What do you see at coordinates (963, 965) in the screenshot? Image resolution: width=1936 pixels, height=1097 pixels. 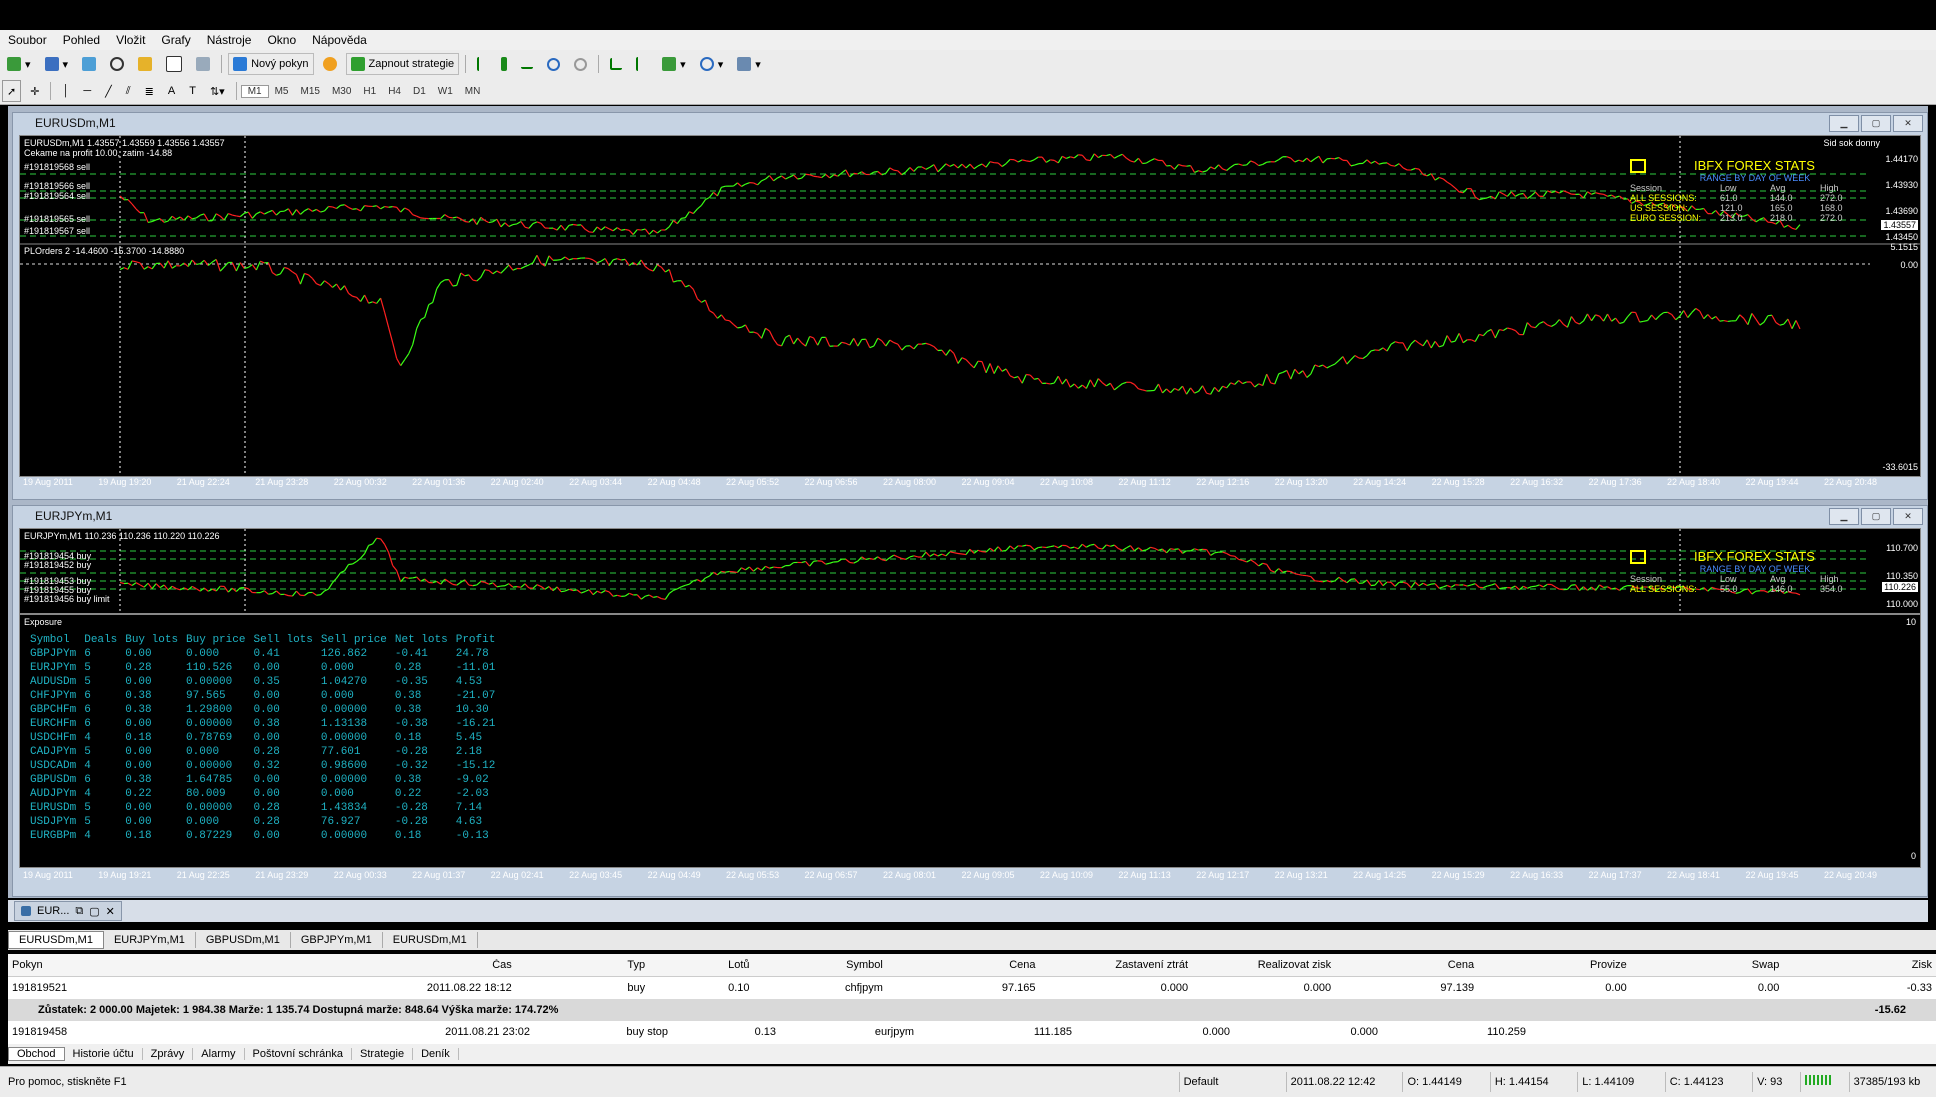 I see `col-price: Cena` at bounding box center [963, 965].